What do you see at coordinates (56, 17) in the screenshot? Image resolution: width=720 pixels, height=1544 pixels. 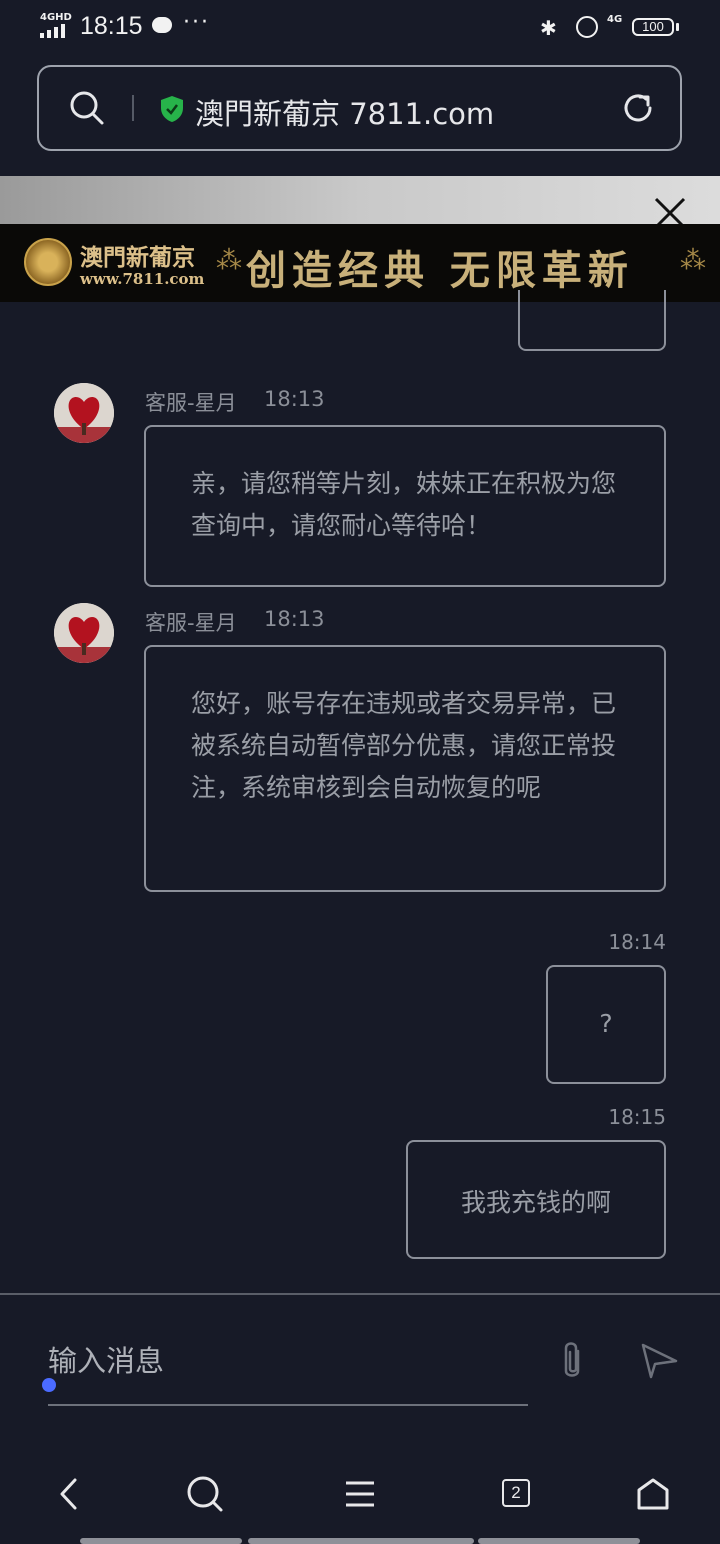 I see `network-type: 4GHD` at bounding box center [56, 17].